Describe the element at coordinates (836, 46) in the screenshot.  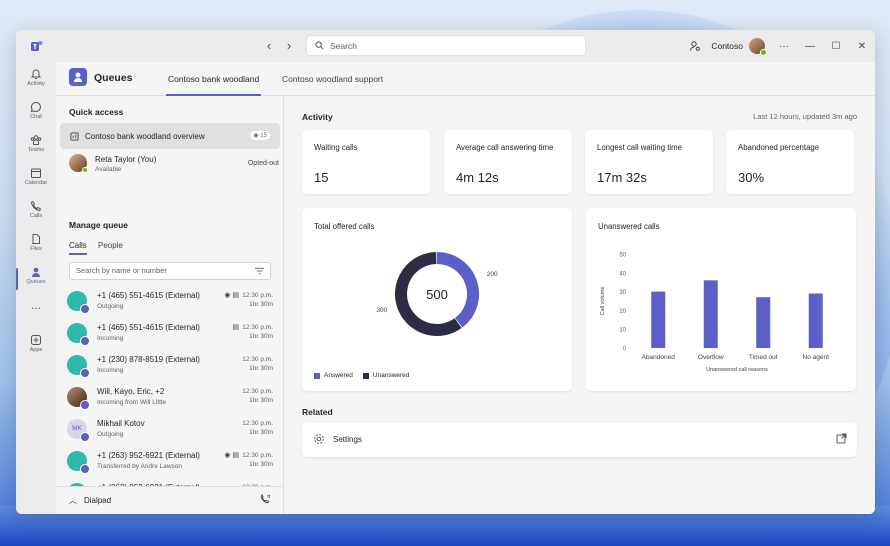
I see `maximize-icon: ☐` at that location.